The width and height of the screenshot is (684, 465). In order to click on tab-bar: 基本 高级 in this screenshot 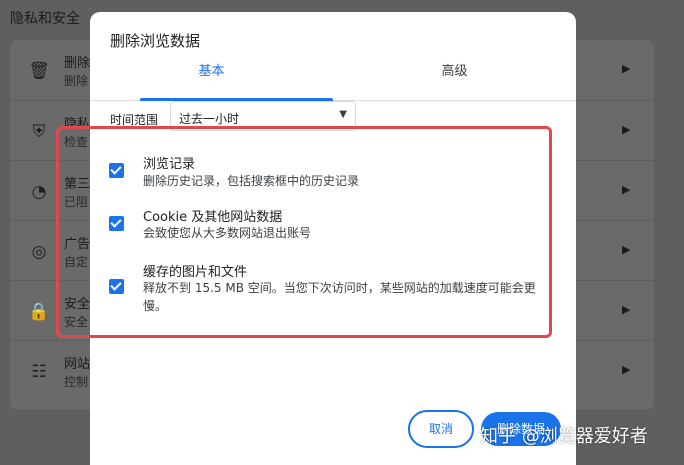, I will do `click(333, 80)`.